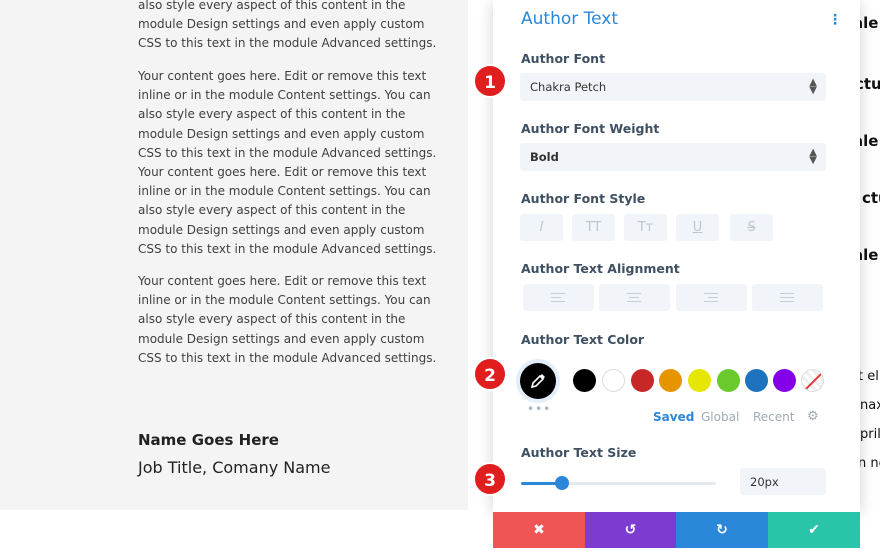  Describe the element at coordinates (583, 339) in the screenshot. I see `author-text-color-label: Author Text Color` at that location.